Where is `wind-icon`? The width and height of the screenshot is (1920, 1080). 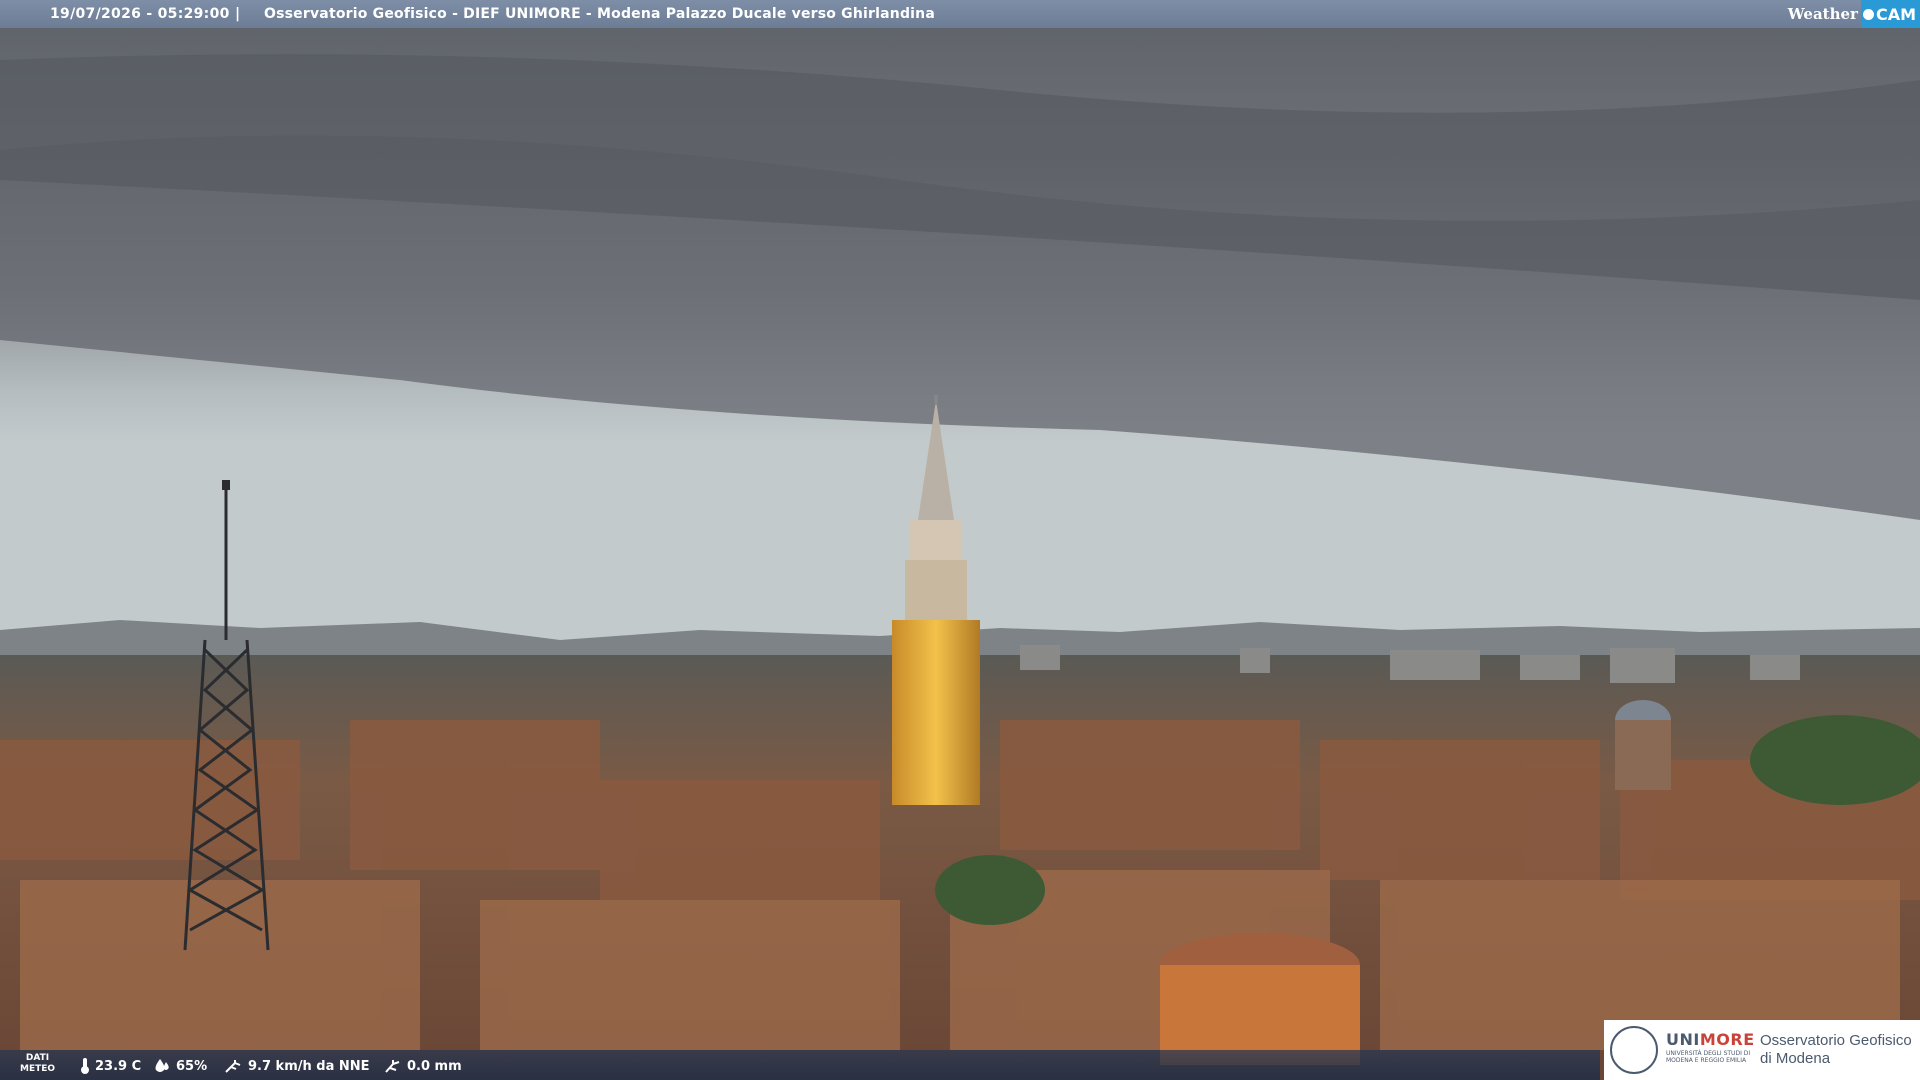
wind-icon is located at coordinates (233, 1066).